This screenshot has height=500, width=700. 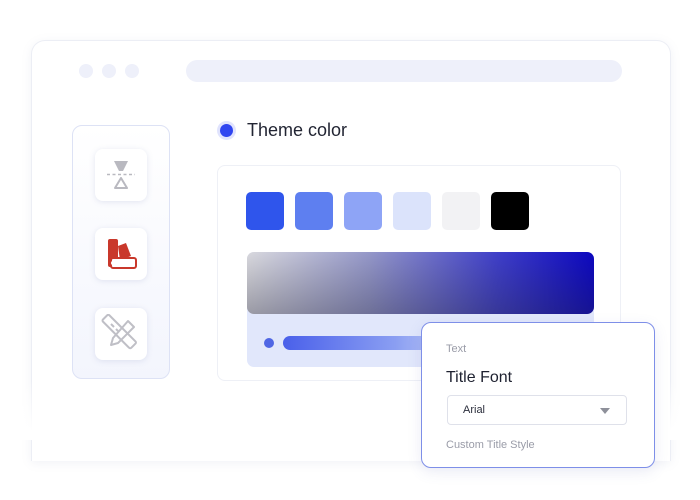 What do you see at coordinates (404, 71) in the screenshot?
I see `address-bar` at bounding box center [404, 71].